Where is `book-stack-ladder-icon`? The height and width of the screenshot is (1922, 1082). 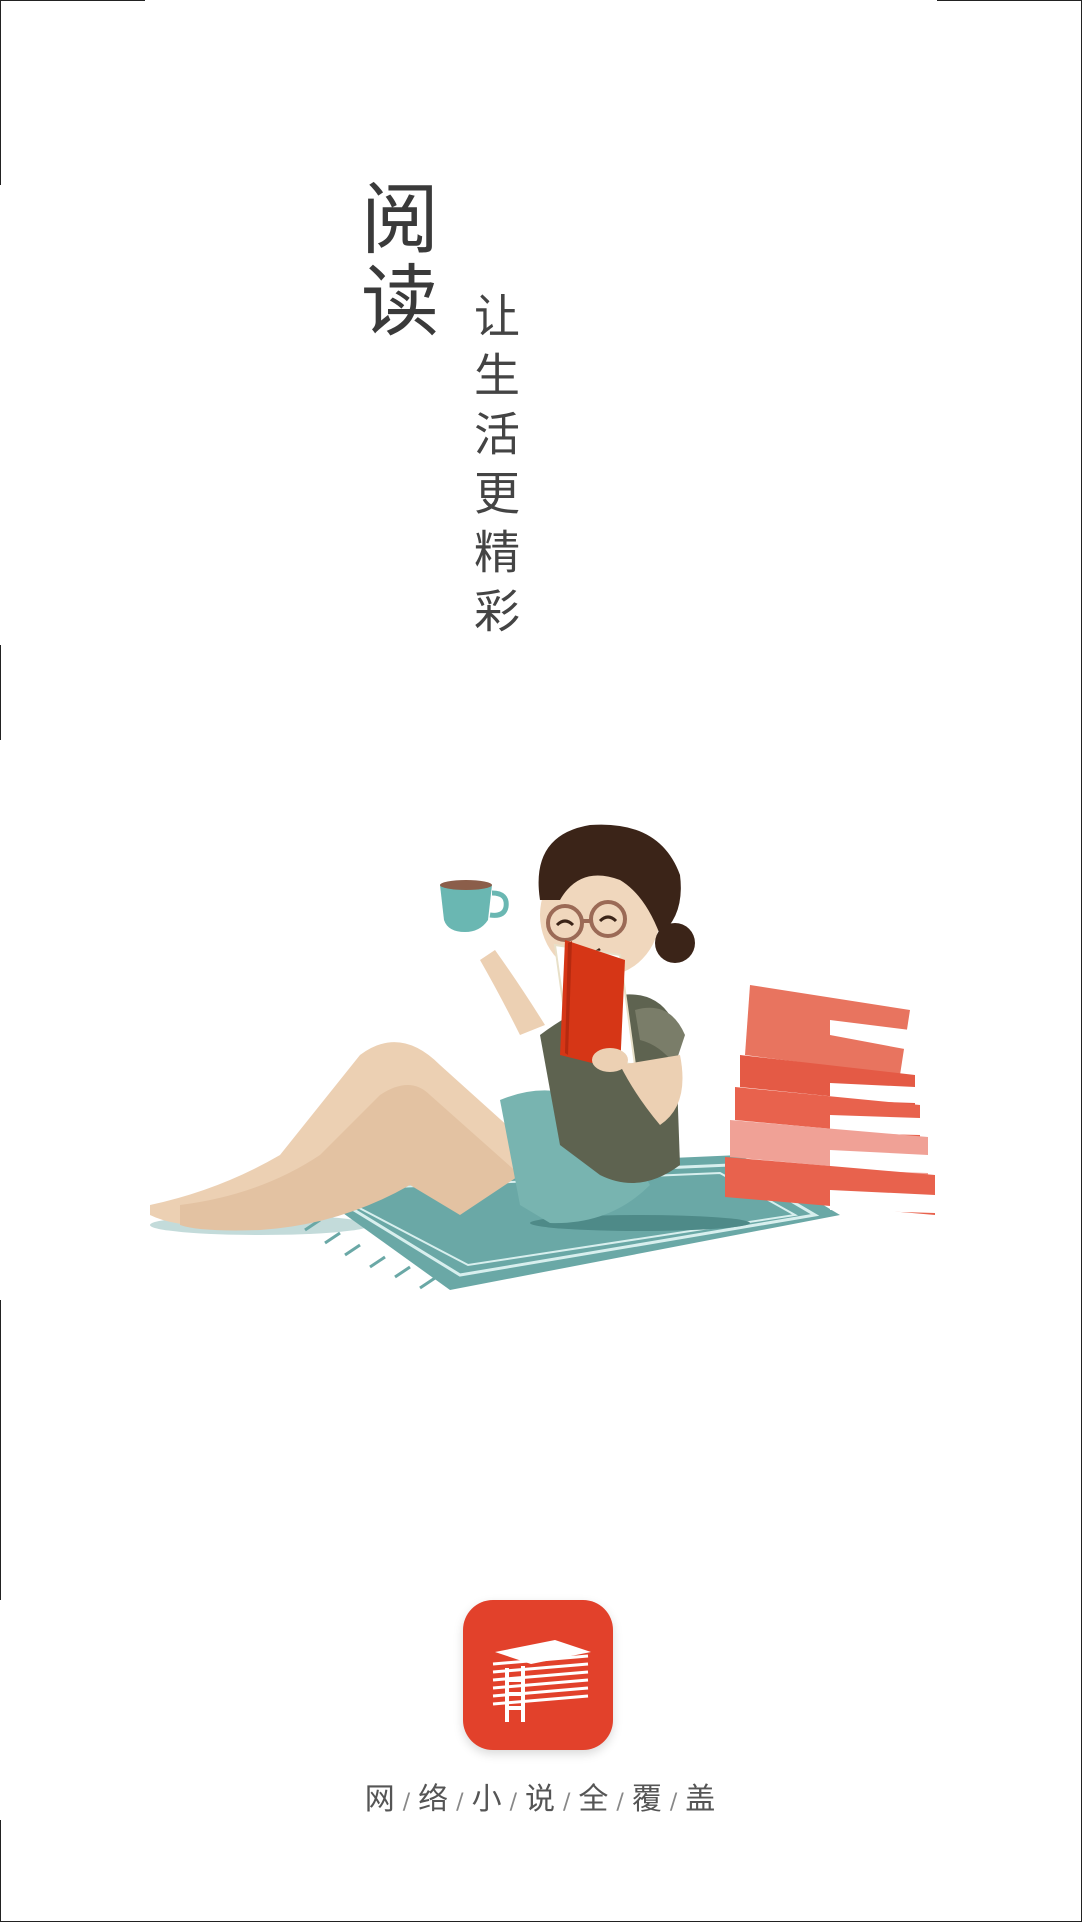
book-stack-ladder-icon is located at coordinates (538, 1675).